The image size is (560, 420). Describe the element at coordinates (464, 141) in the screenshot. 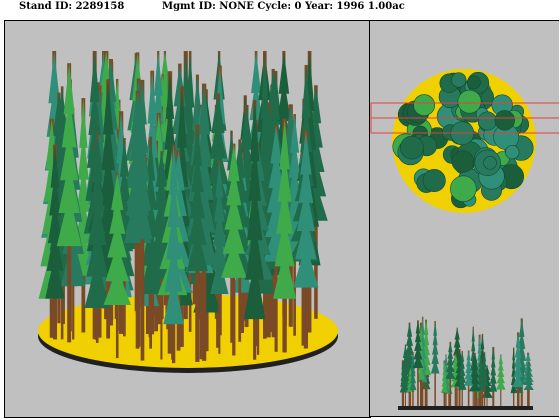

I see `plan-forest-canvas` at that location.